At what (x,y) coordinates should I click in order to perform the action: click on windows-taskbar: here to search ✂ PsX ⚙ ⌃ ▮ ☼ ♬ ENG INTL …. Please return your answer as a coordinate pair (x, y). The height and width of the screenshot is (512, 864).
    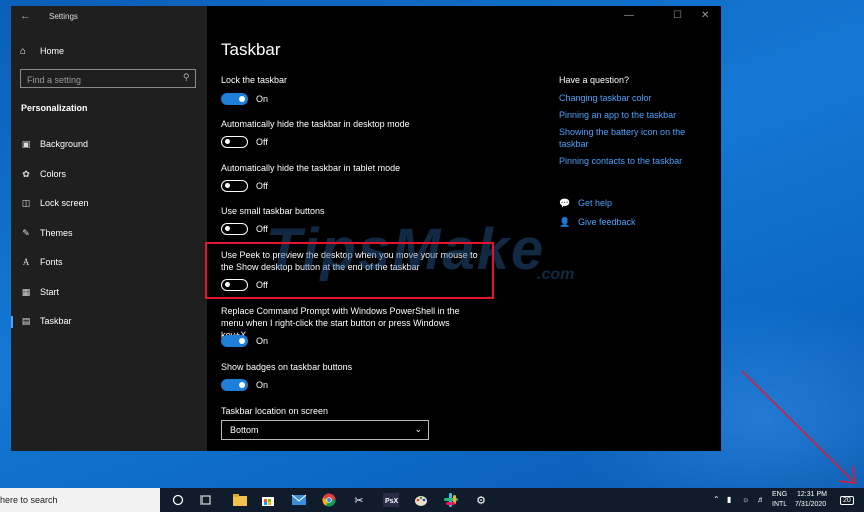
    Looking at the image, I should click on (432, 500).